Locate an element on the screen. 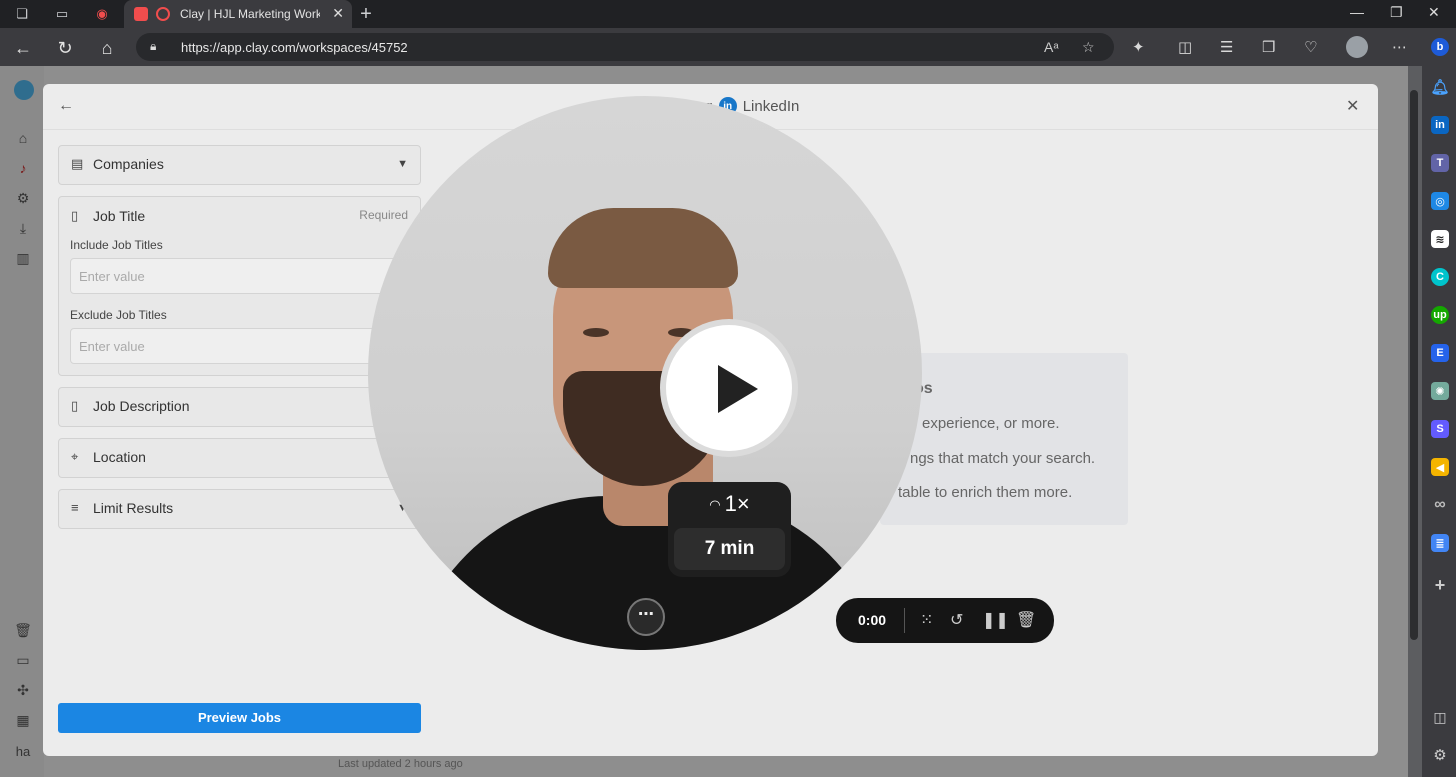 This screenshot has height=777, width=1456. calendar-icon: ▦ is located at coordinates (23, 721).